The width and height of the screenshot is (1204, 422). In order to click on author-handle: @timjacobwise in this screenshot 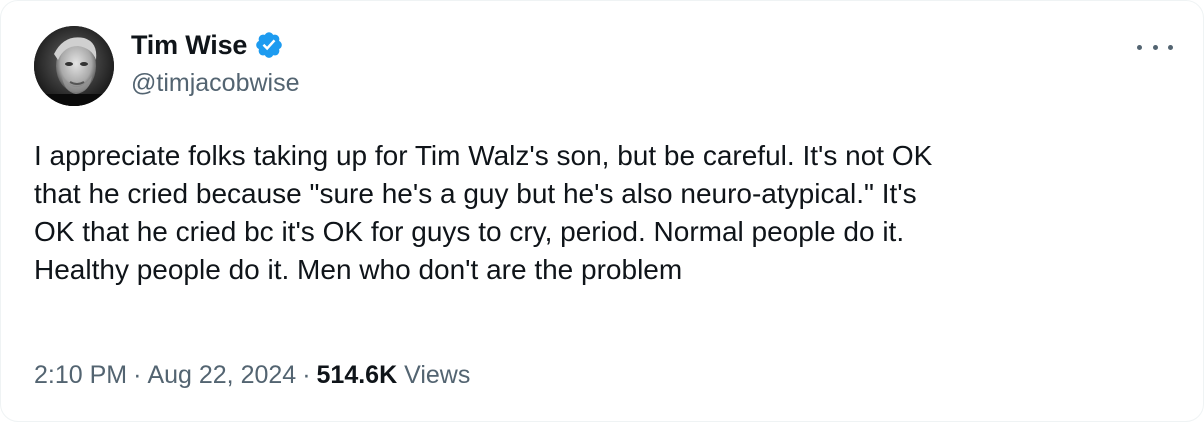, I will do `click(215, 83)`.